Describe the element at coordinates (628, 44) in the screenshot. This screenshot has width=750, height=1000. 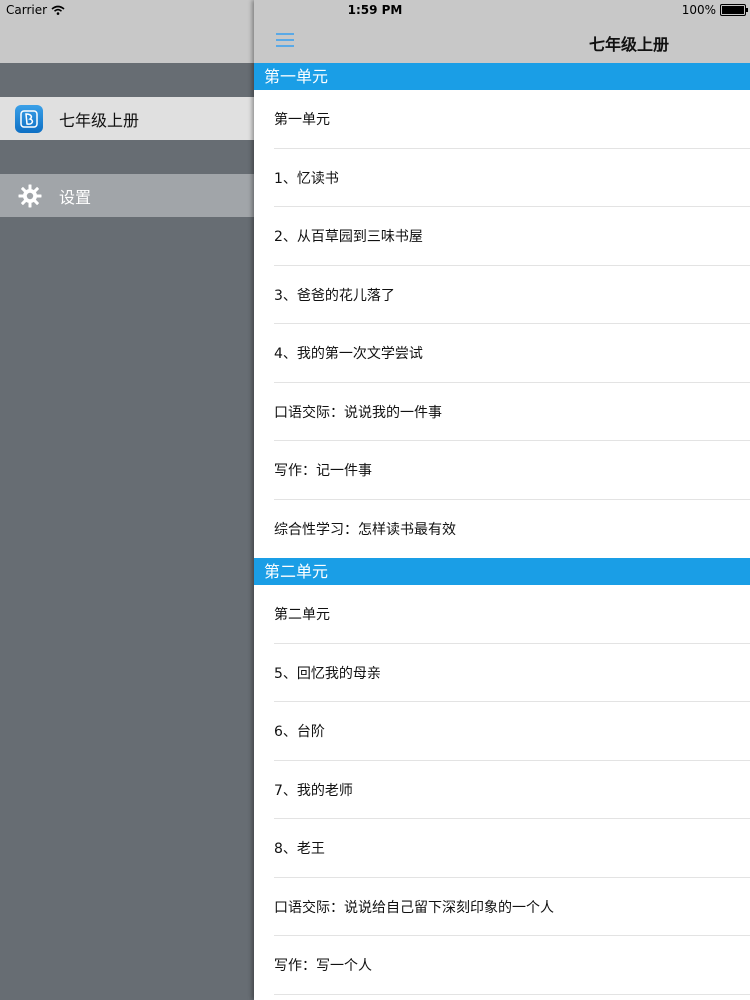
I see `page-title: 七年级上册` at that location.